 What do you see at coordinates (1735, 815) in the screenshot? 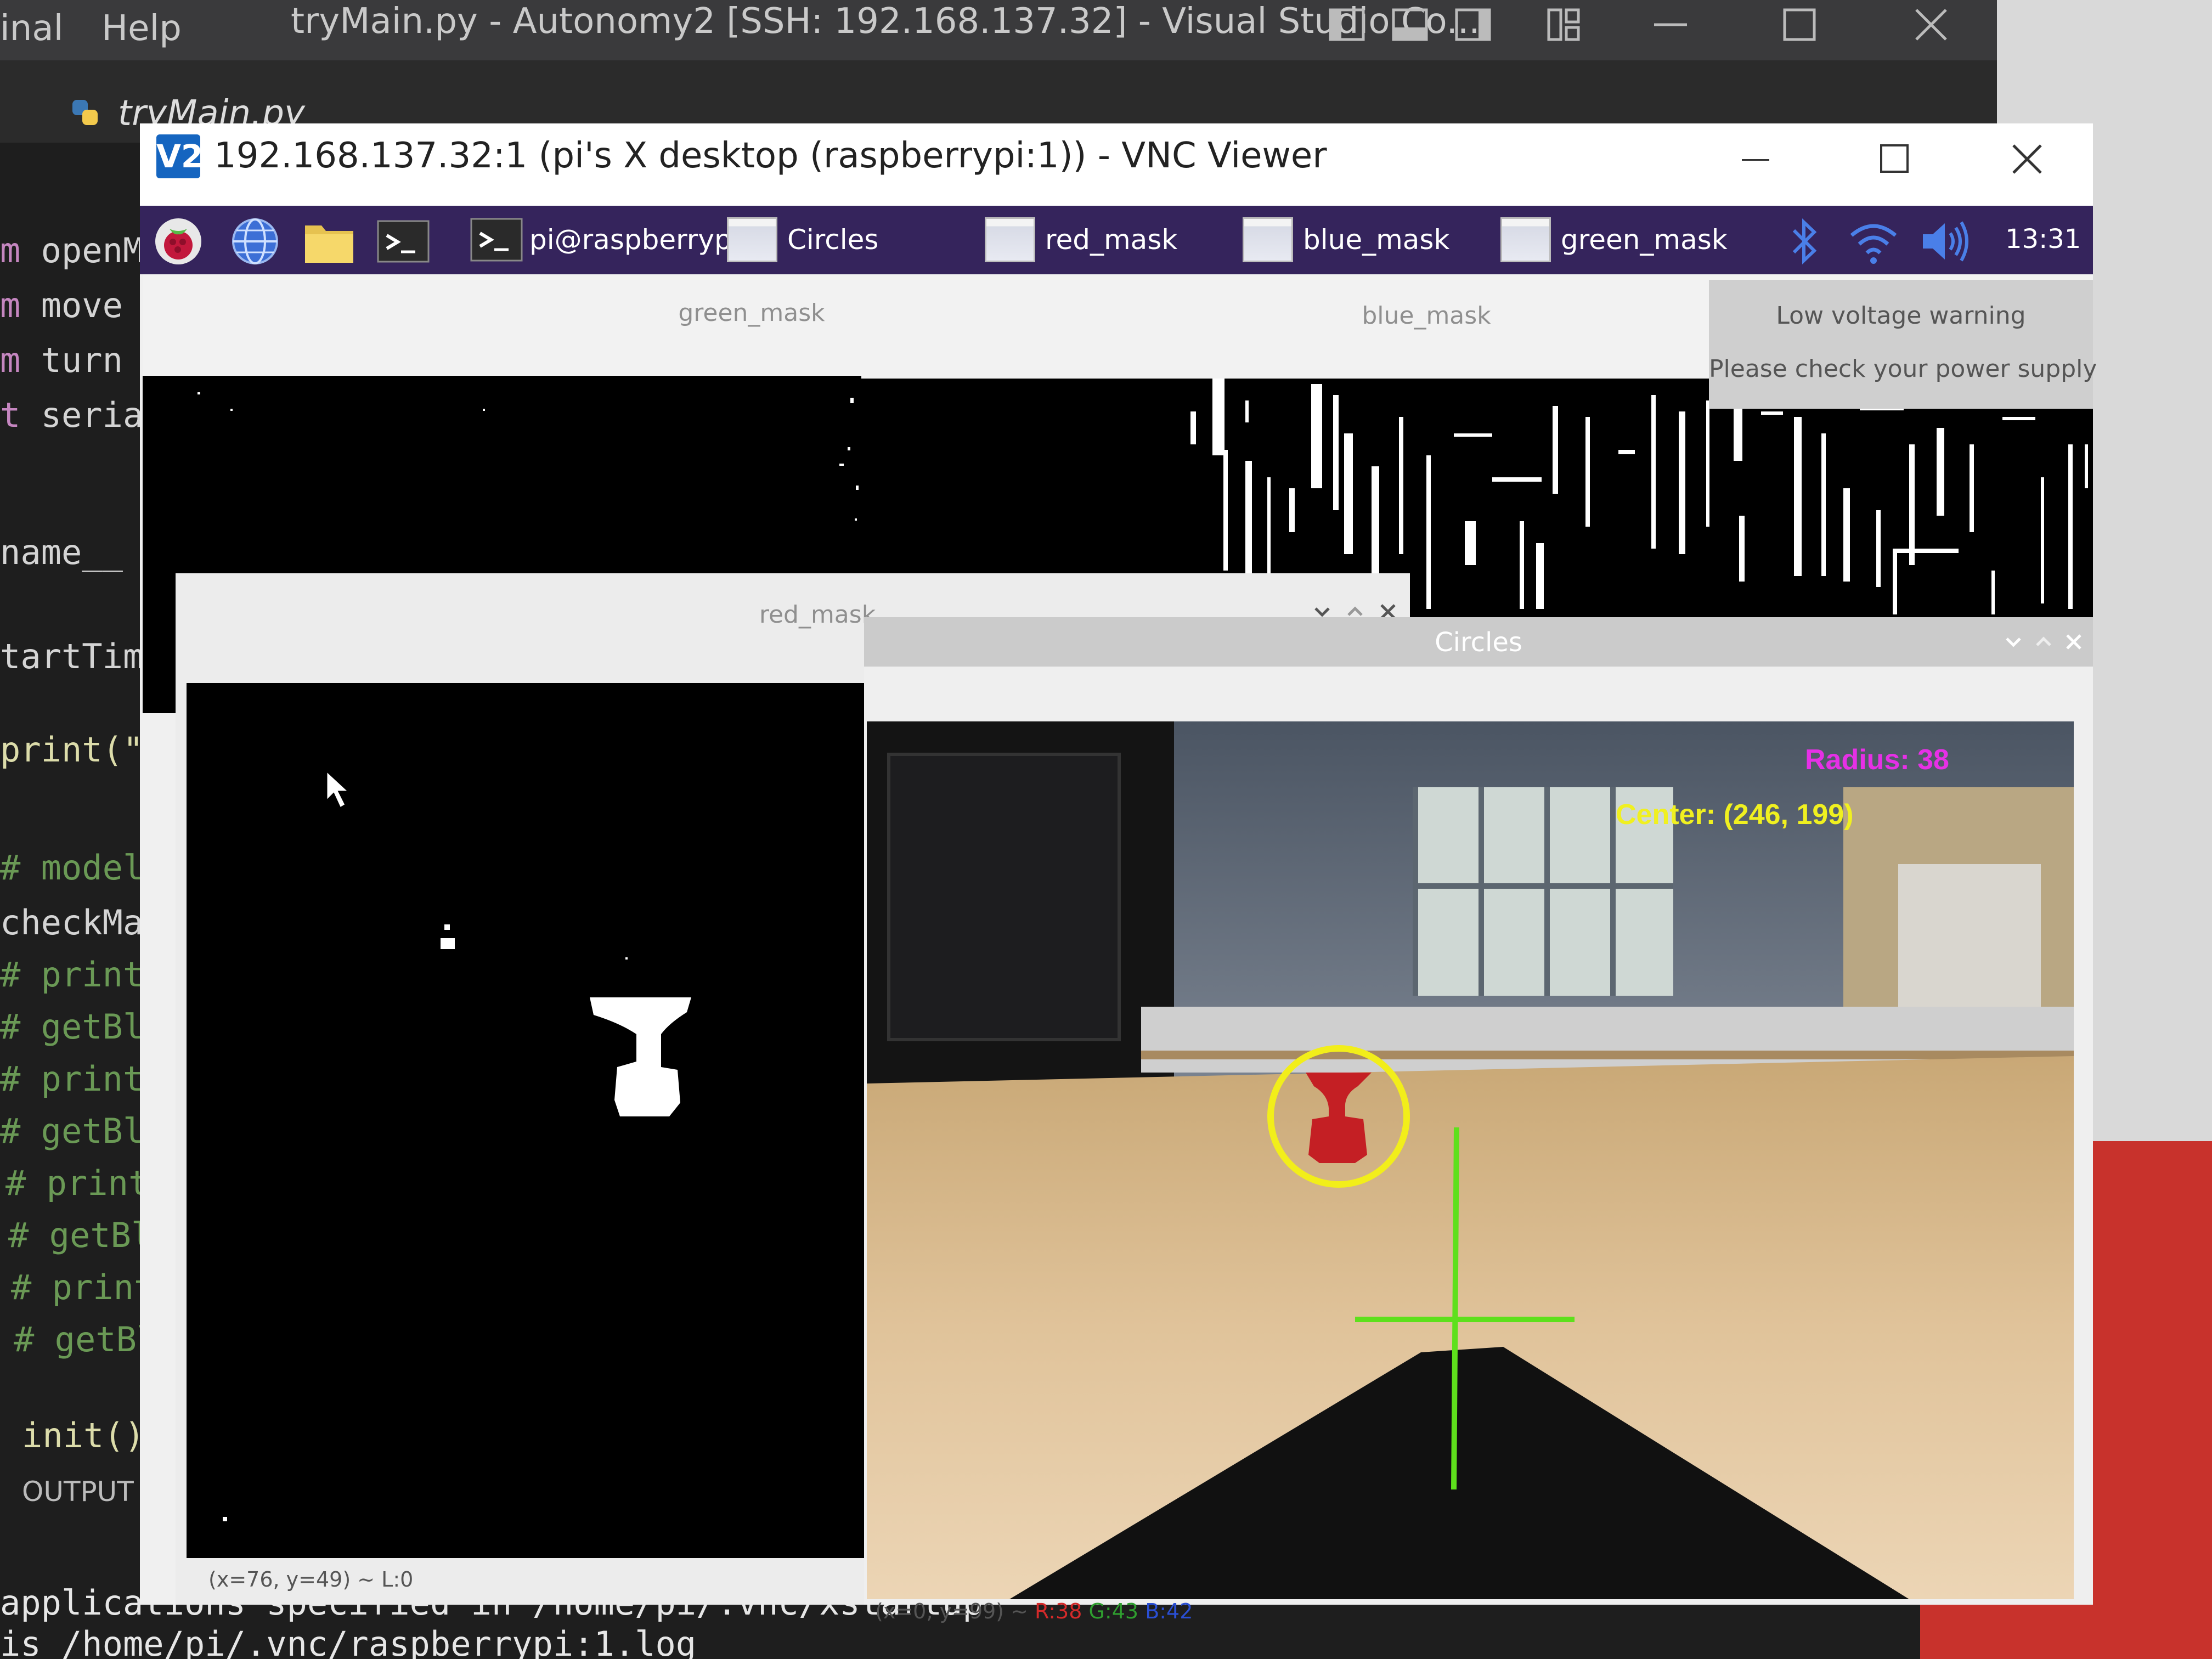
I see `overlay-center-text: Center: (246, 199)` at bounding box center [1735, 815].